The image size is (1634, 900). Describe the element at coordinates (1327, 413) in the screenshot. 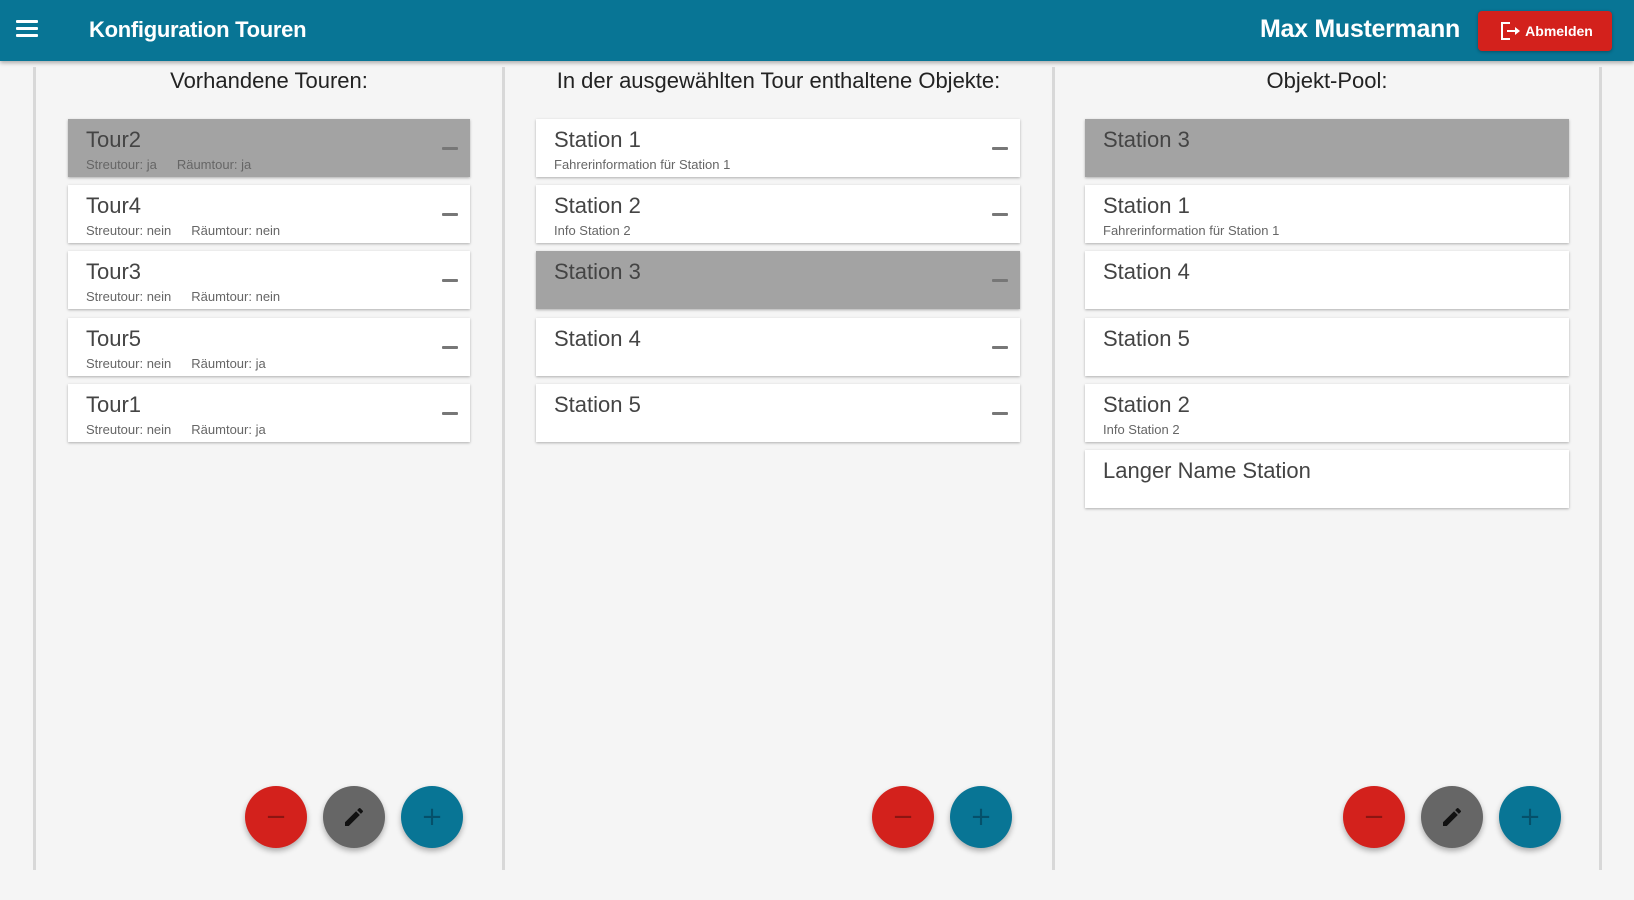

I see `pool-object-card: Station 2 Info Station 2` at that location.